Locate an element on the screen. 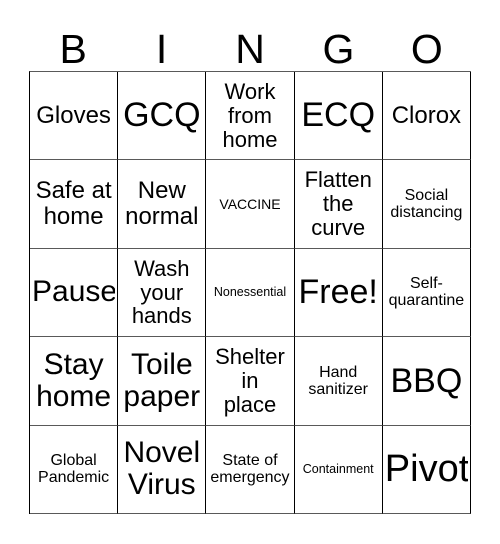  bingo-cell-label: New normal is located at coordinates (162, 204).